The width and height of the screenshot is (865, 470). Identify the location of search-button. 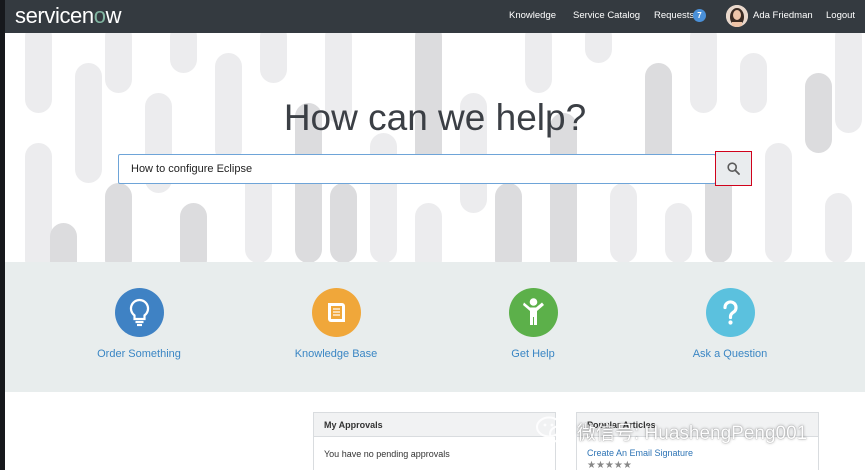
(733, 168).